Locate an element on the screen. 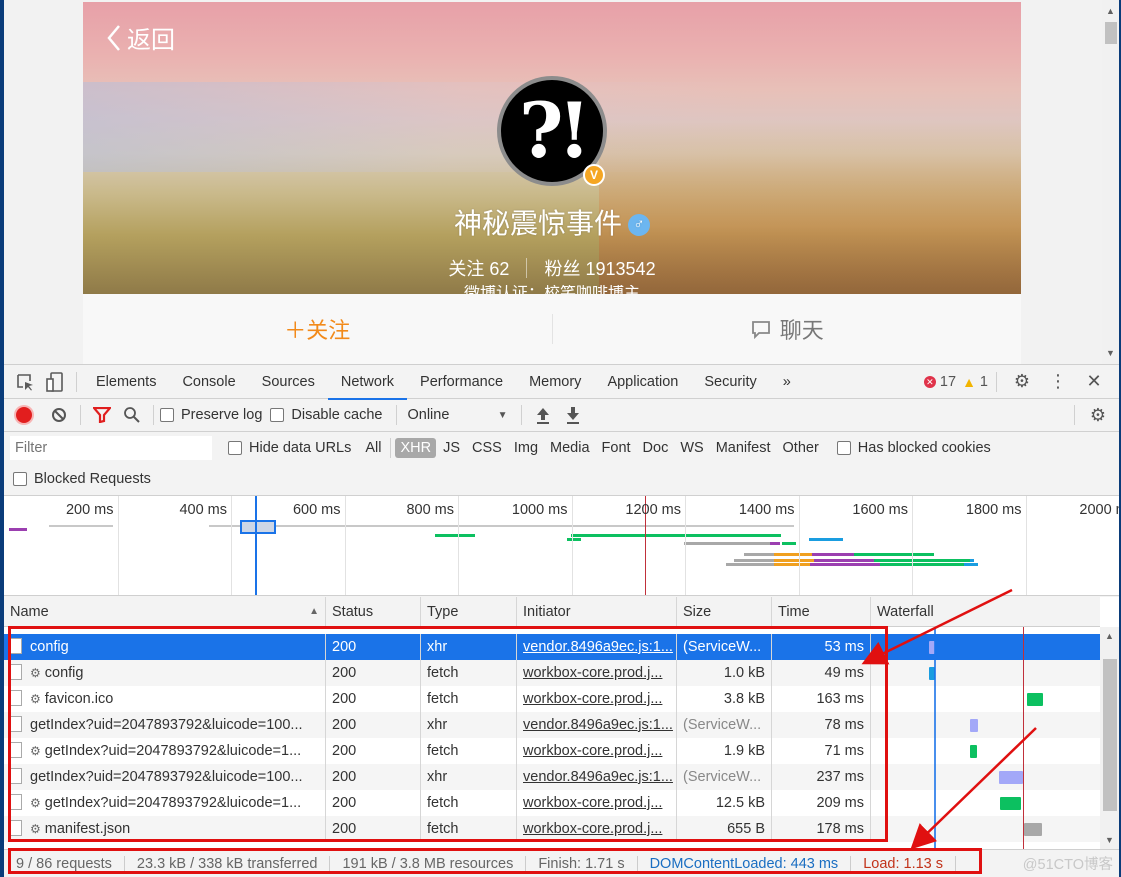  tab-security: Security is located at coordinates (730, 382).